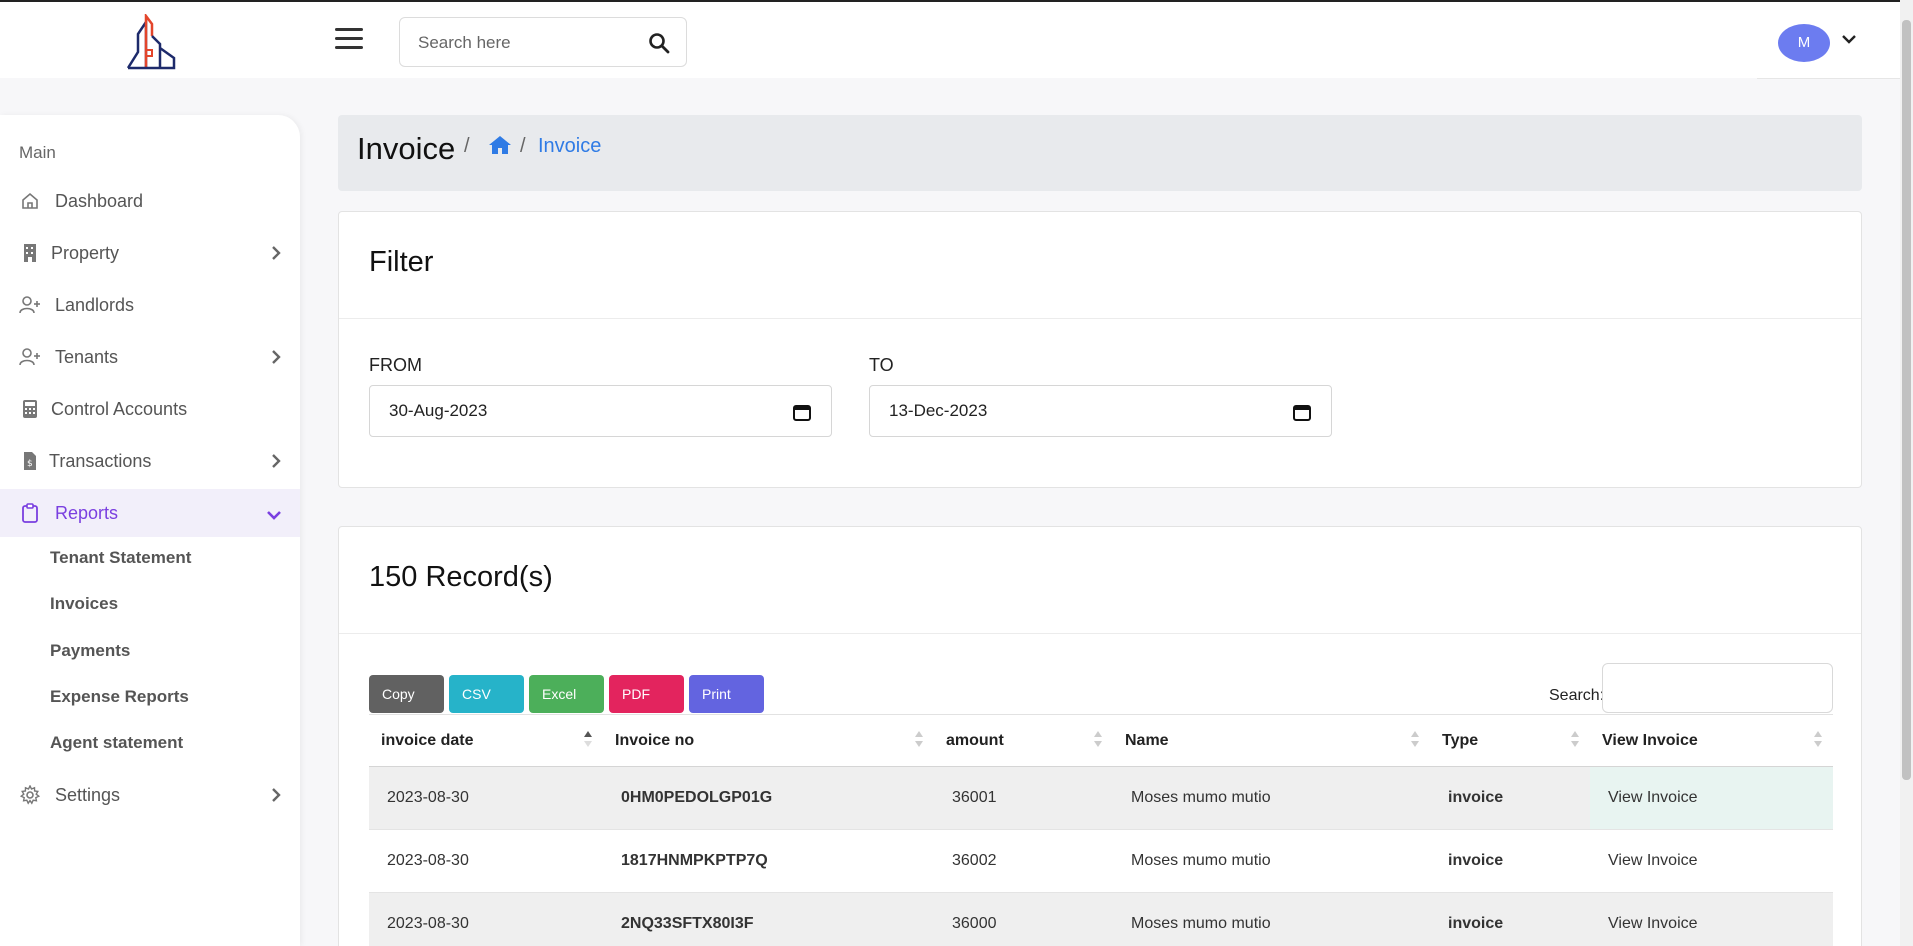  What do you see at coordinates (406, 148) in the screenshot?
I see `page-title: Invoice` at bounding box center [406, 148].